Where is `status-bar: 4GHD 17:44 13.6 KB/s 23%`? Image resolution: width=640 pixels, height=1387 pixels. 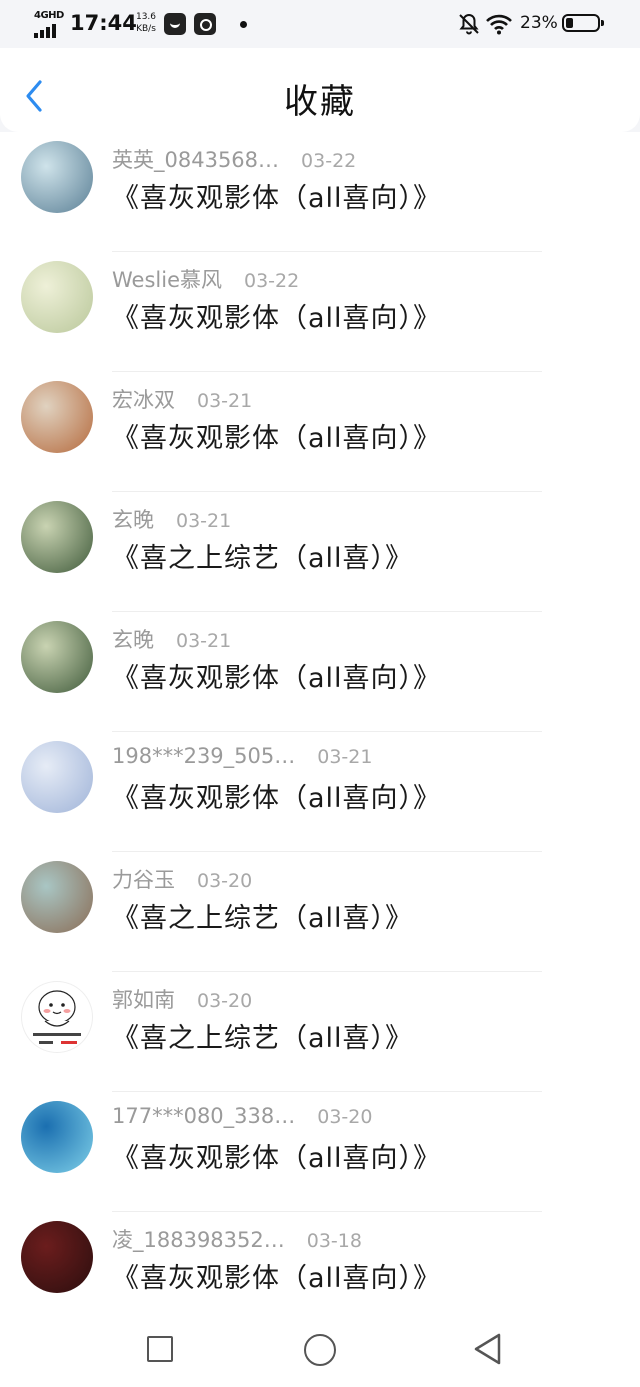
status-bar: 4GHD 17:44 13.6 KB/s 23% is located at coordinates (320, 24).